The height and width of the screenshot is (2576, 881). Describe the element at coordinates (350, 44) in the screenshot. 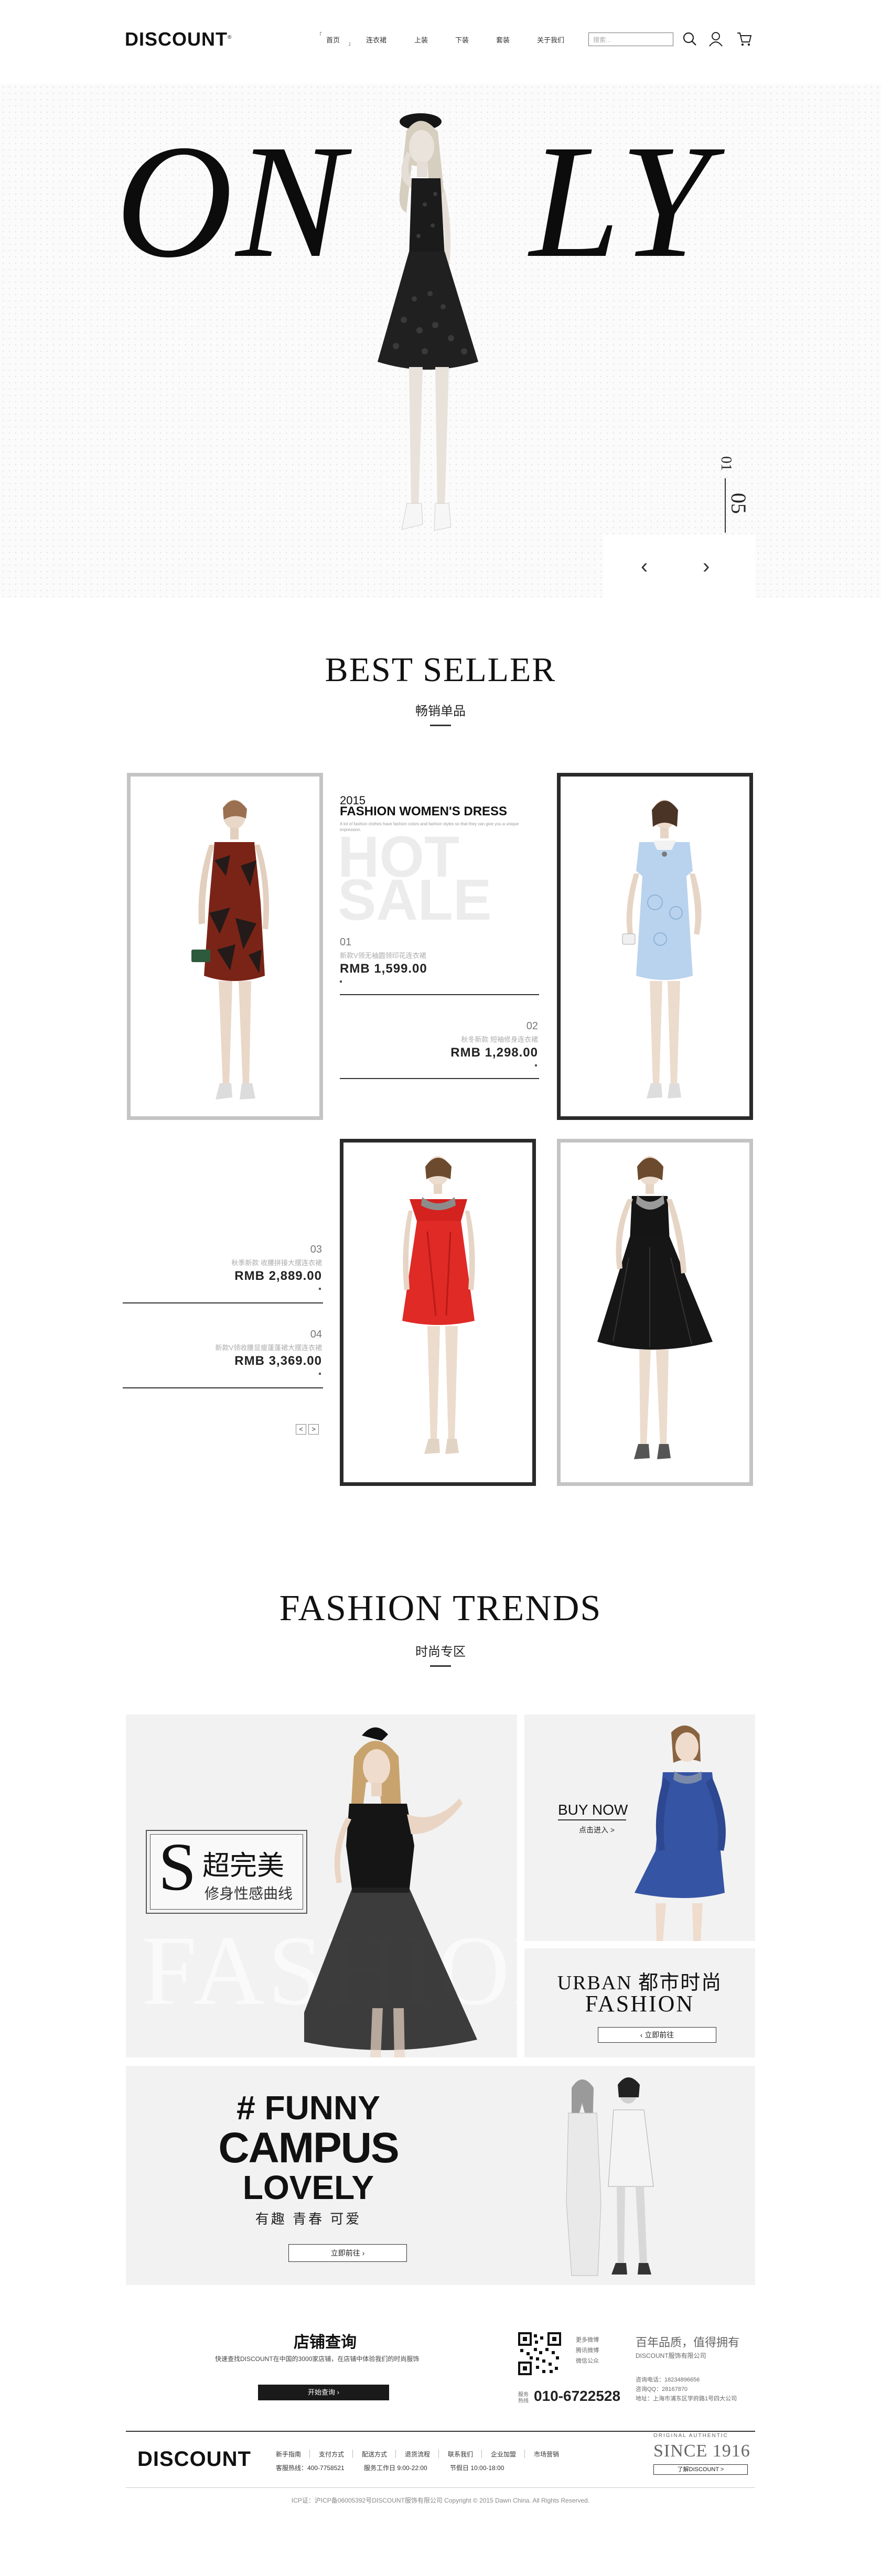

I see `nav-active-mark: 」` at that location.